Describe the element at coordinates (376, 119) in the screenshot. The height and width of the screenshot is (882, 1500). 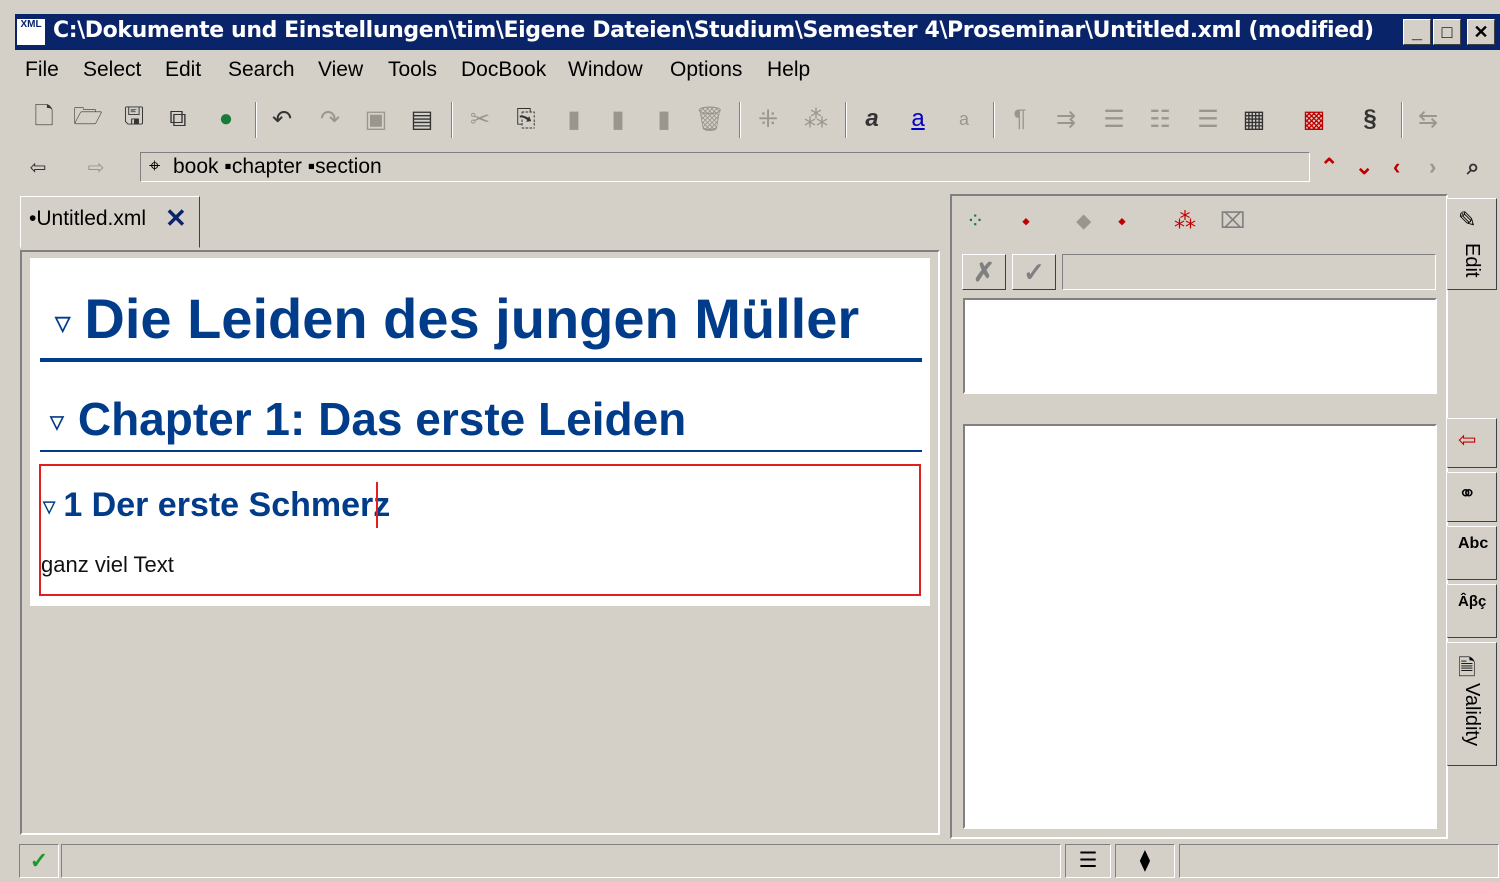
I see `repeat-icon: ▣` at that location.